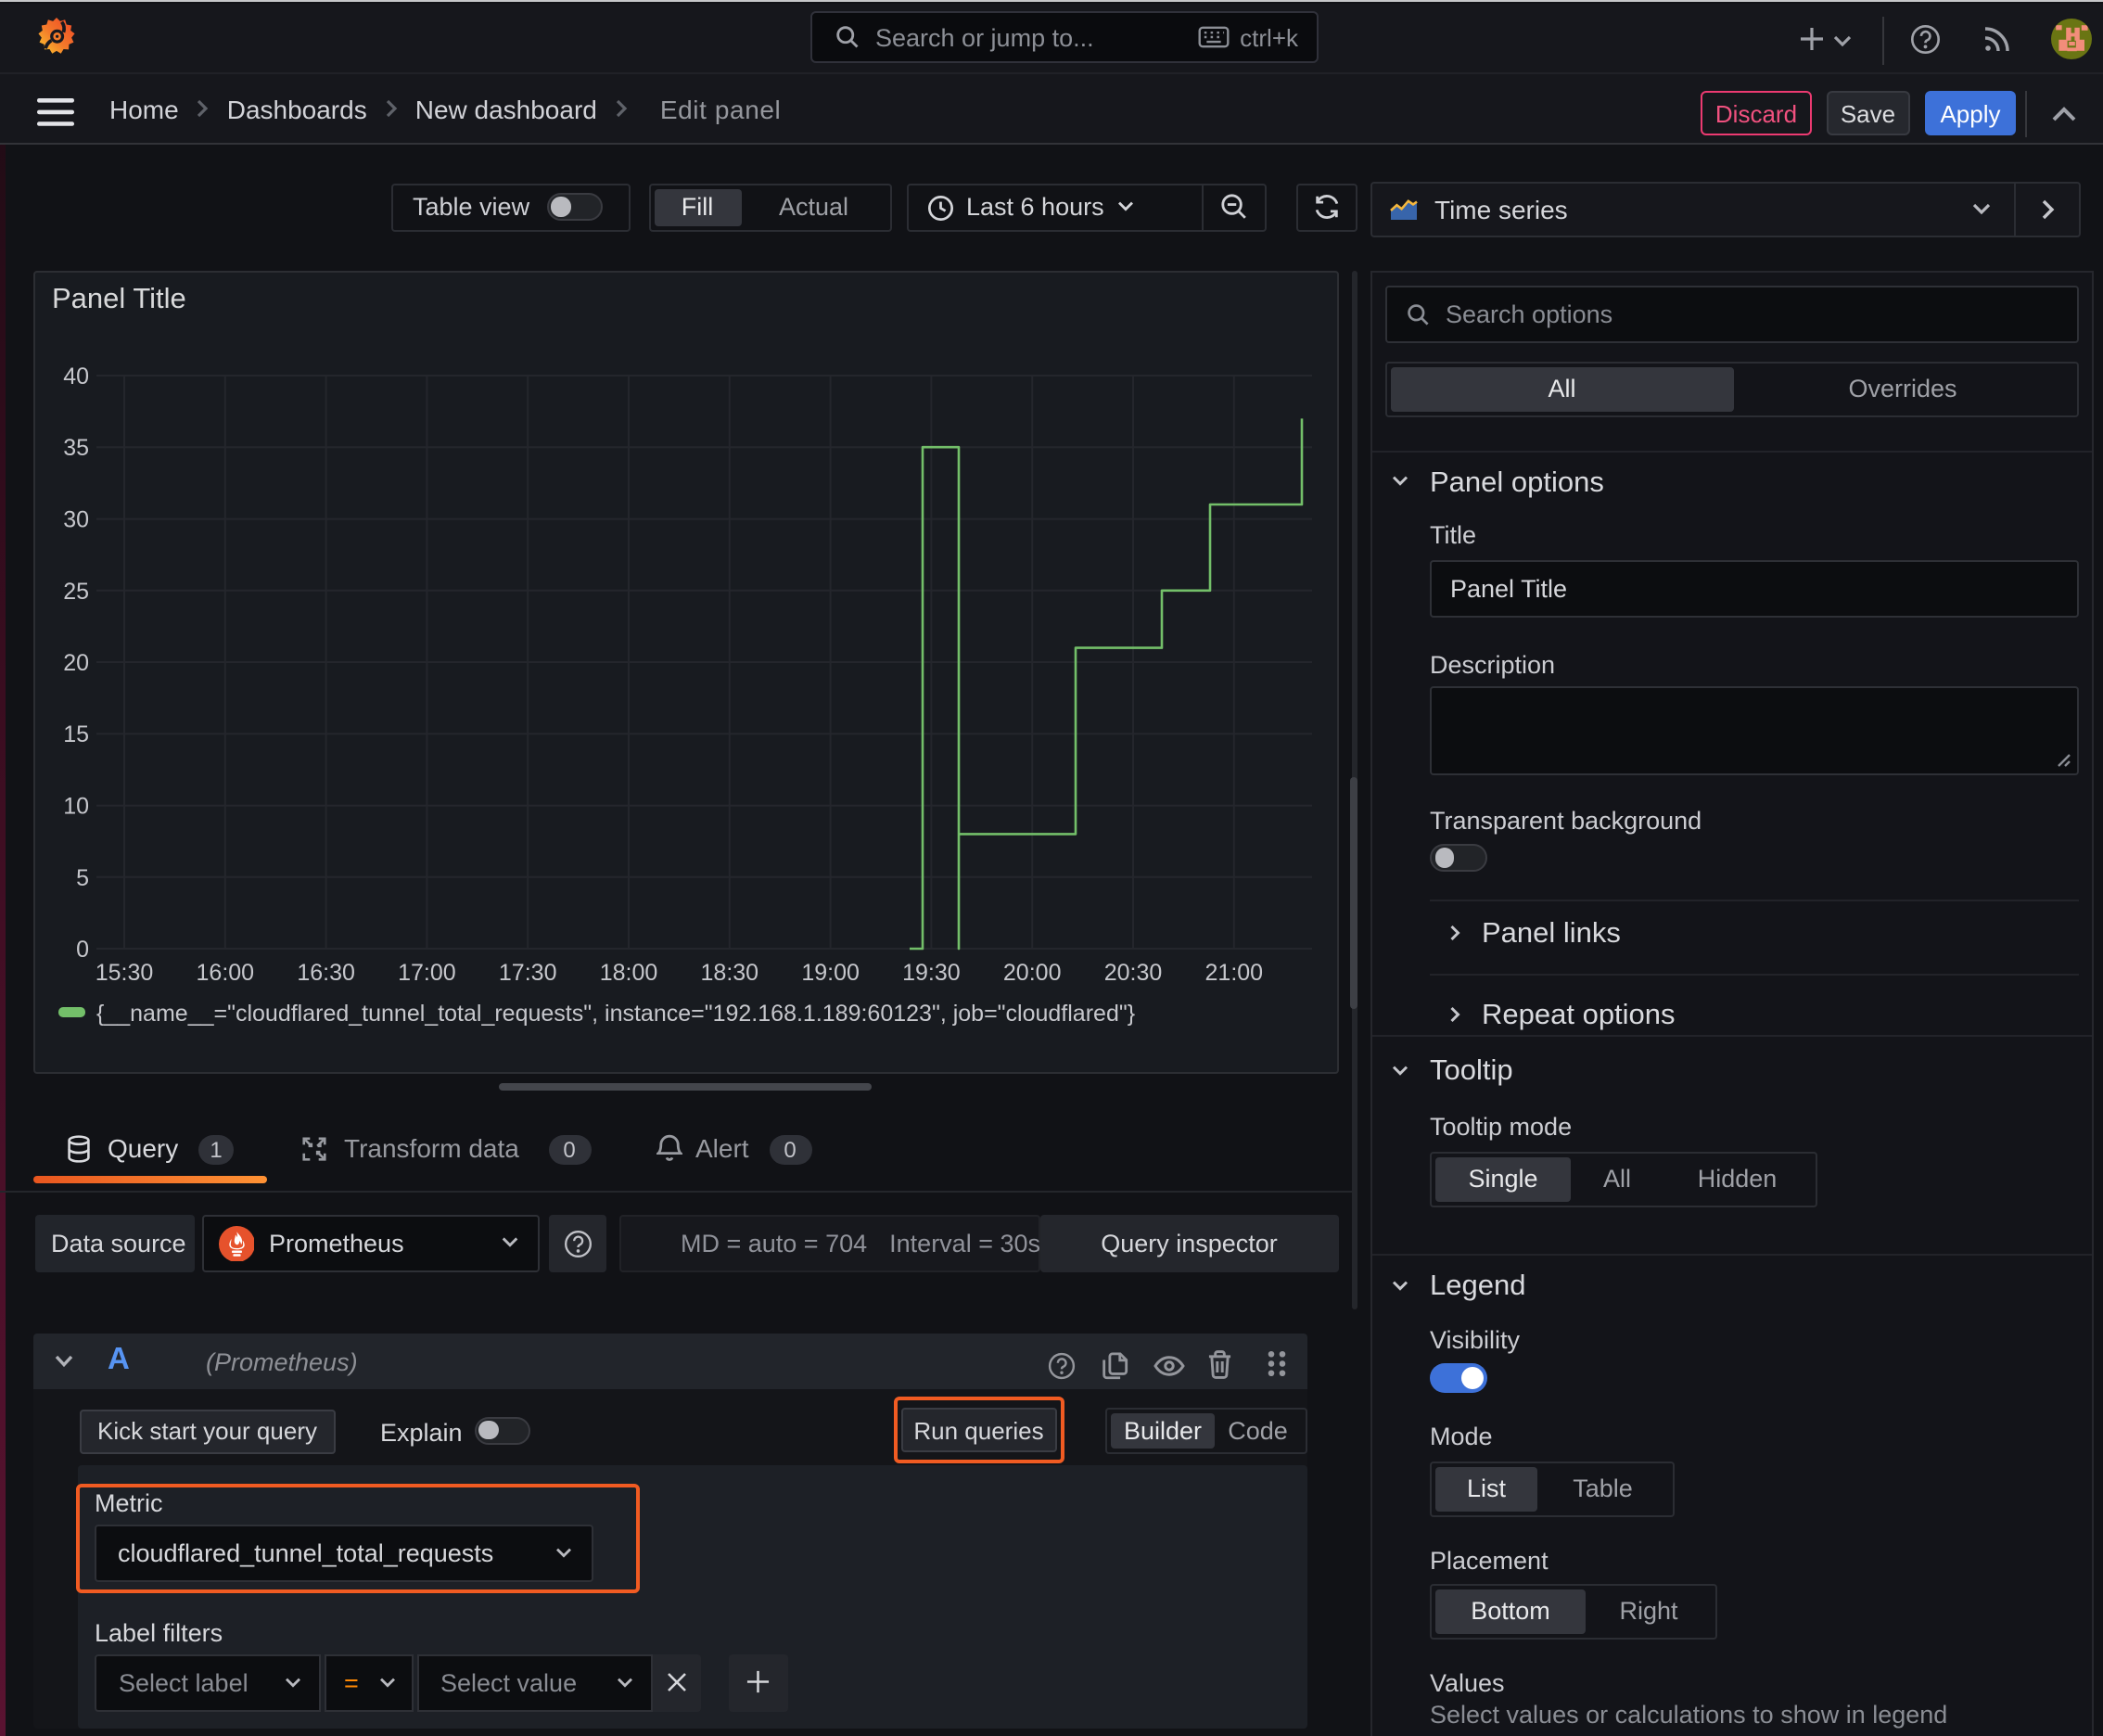  I want to click on svg-text: 19:30, so click(931, 972).